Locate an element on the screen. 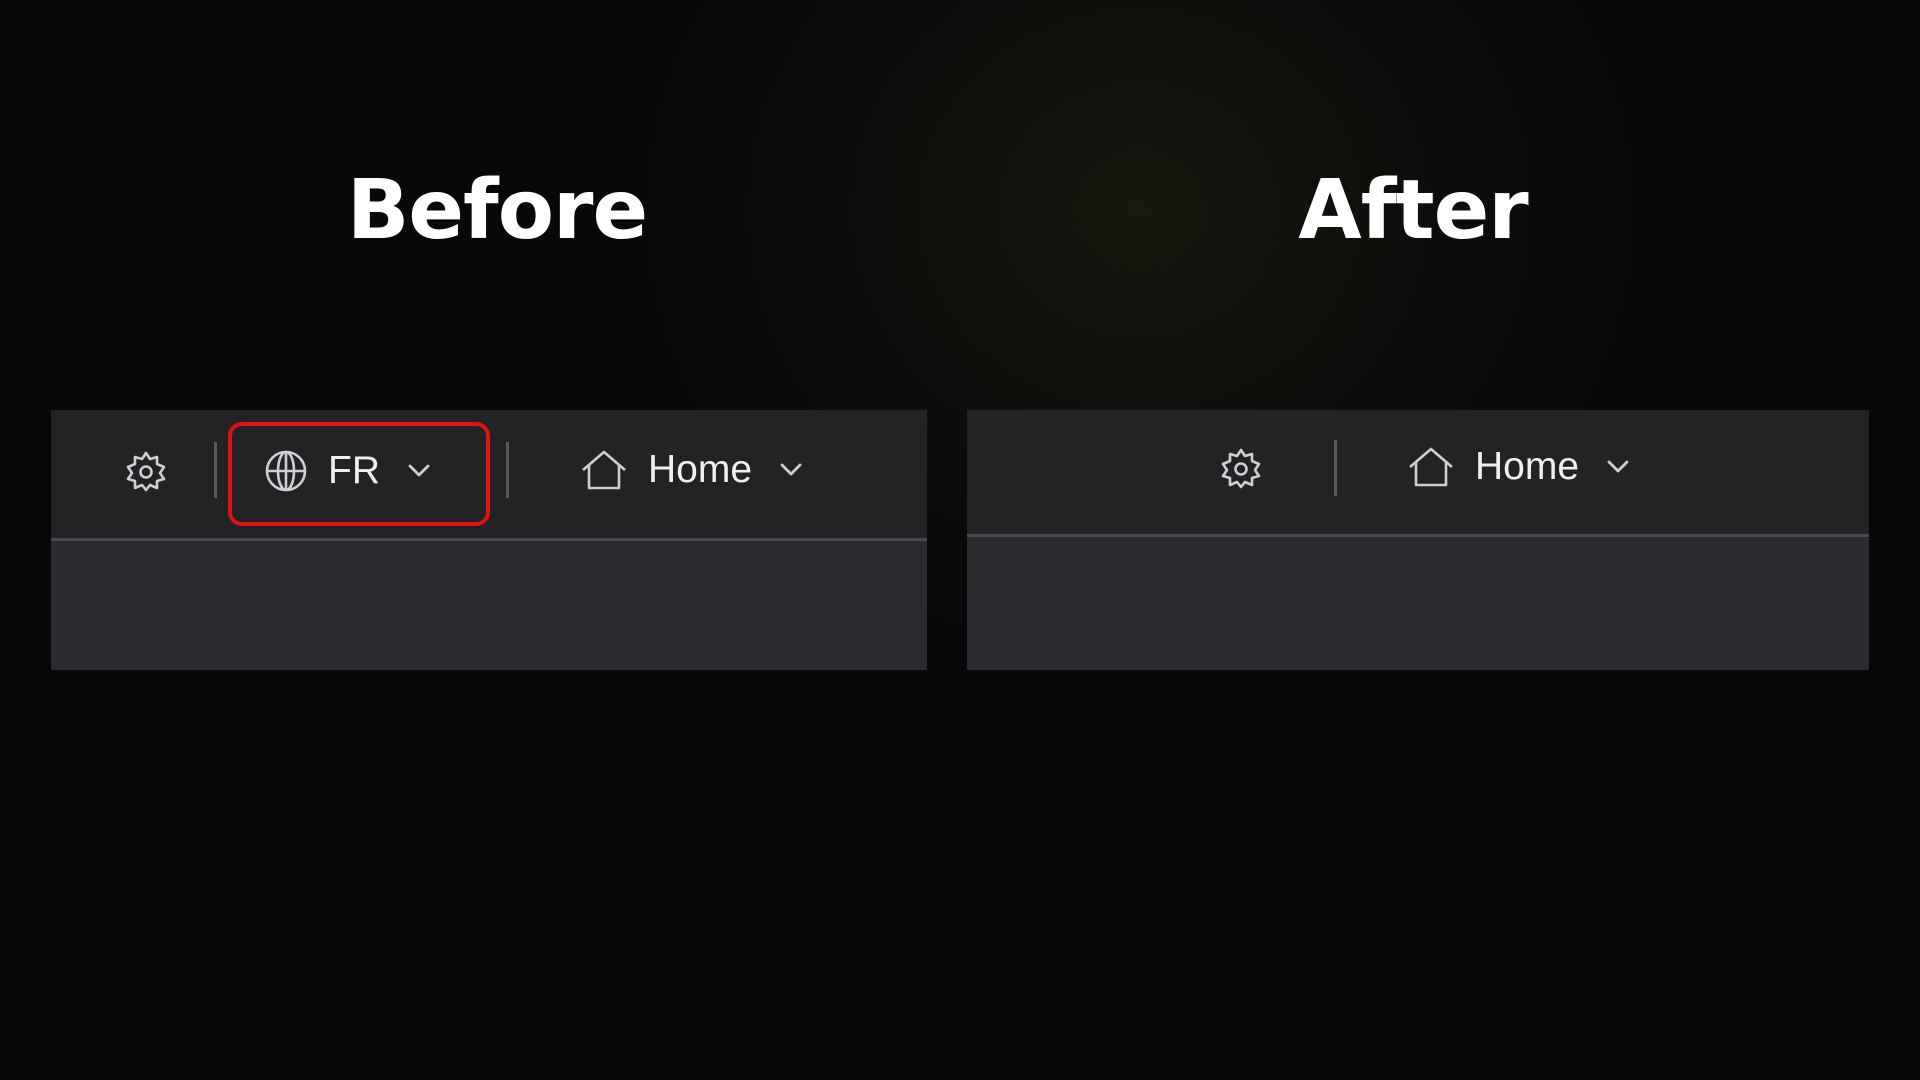  before-heading: Before is located at coordinates (497, 210).